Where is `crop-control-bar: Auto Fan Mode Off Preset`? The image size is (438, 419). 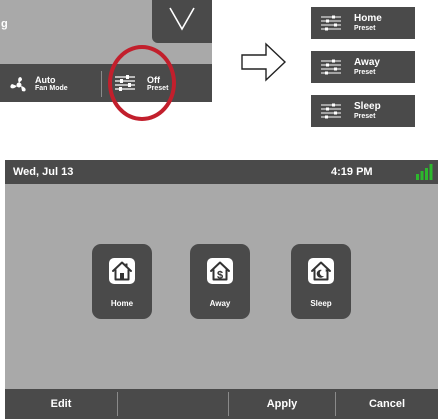 crop-control-bar: Auto Fan Mode Off Preset is located at coordinates (106, 83).